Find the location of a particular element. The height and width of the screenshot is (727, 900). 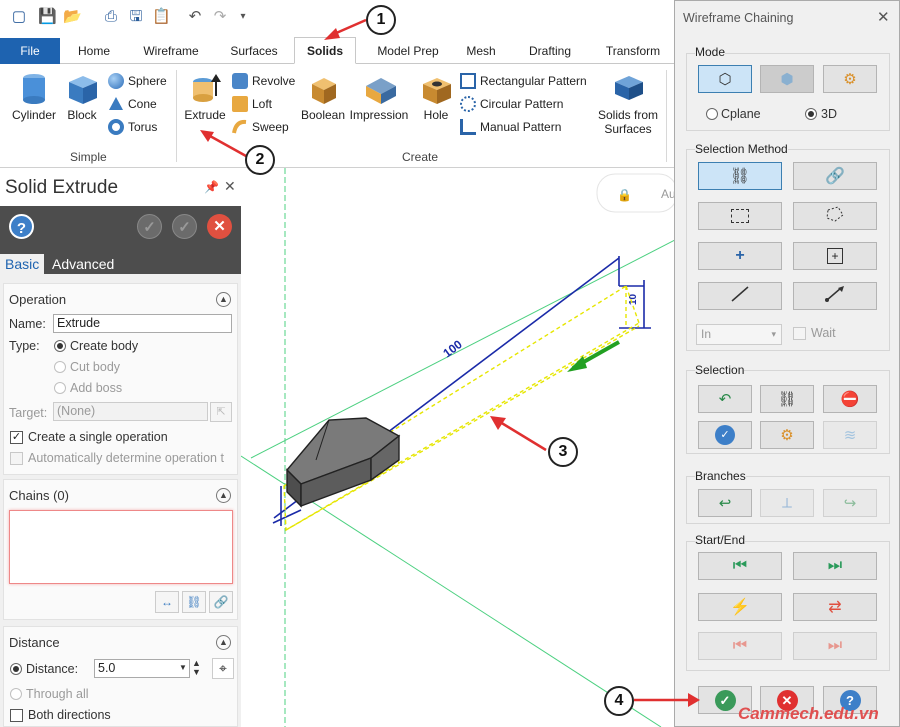

branch-axis-icon: ⟂ is located at coordinates (786, 503).